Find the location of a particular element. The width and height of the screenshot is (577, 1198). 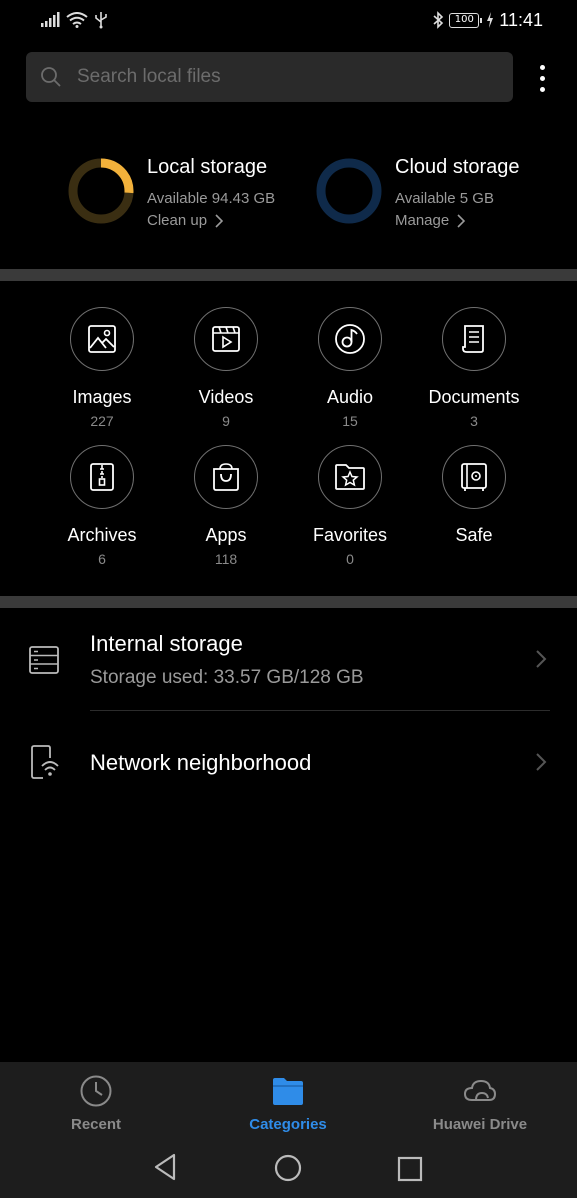

manage-link: Manage is located at coordinates (430, 220).